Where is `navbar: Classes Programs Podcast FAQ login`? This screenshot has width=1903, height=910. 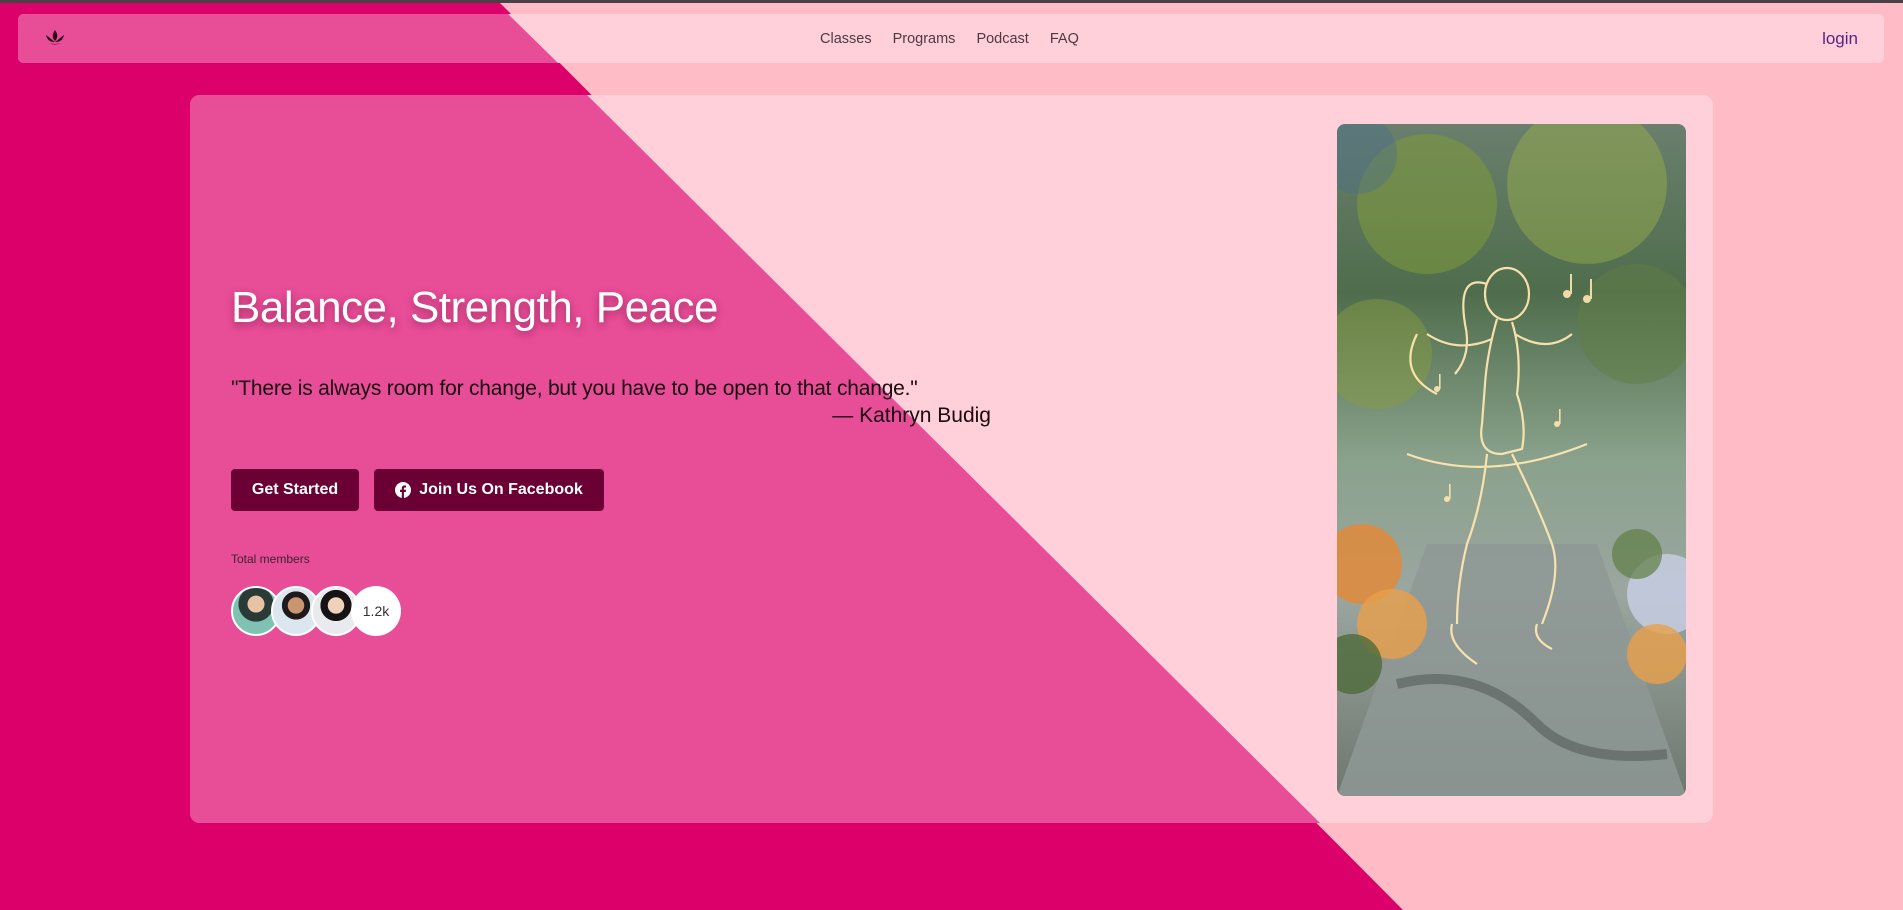 navbar: Classes Programs Podcast FAQ login is located at coordinates (951, 38).